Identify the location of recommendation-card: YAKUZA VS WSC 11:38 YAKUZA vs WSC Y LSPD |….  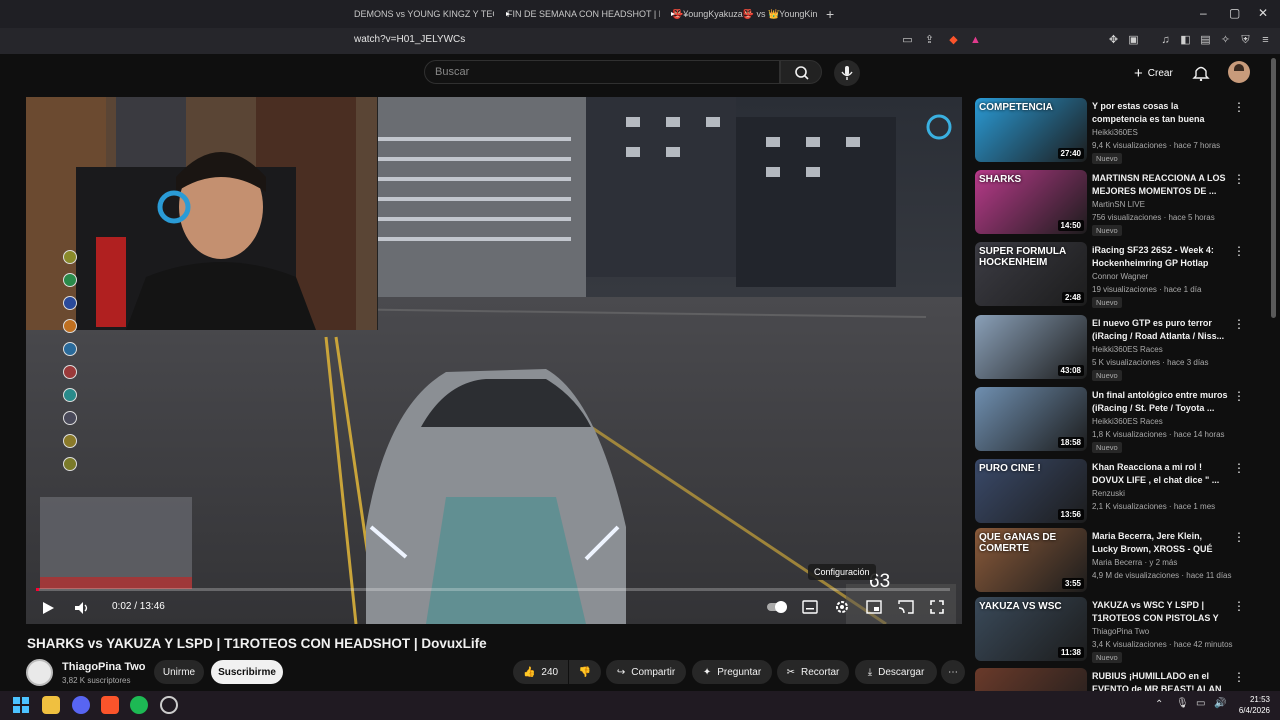
(1120, 630).